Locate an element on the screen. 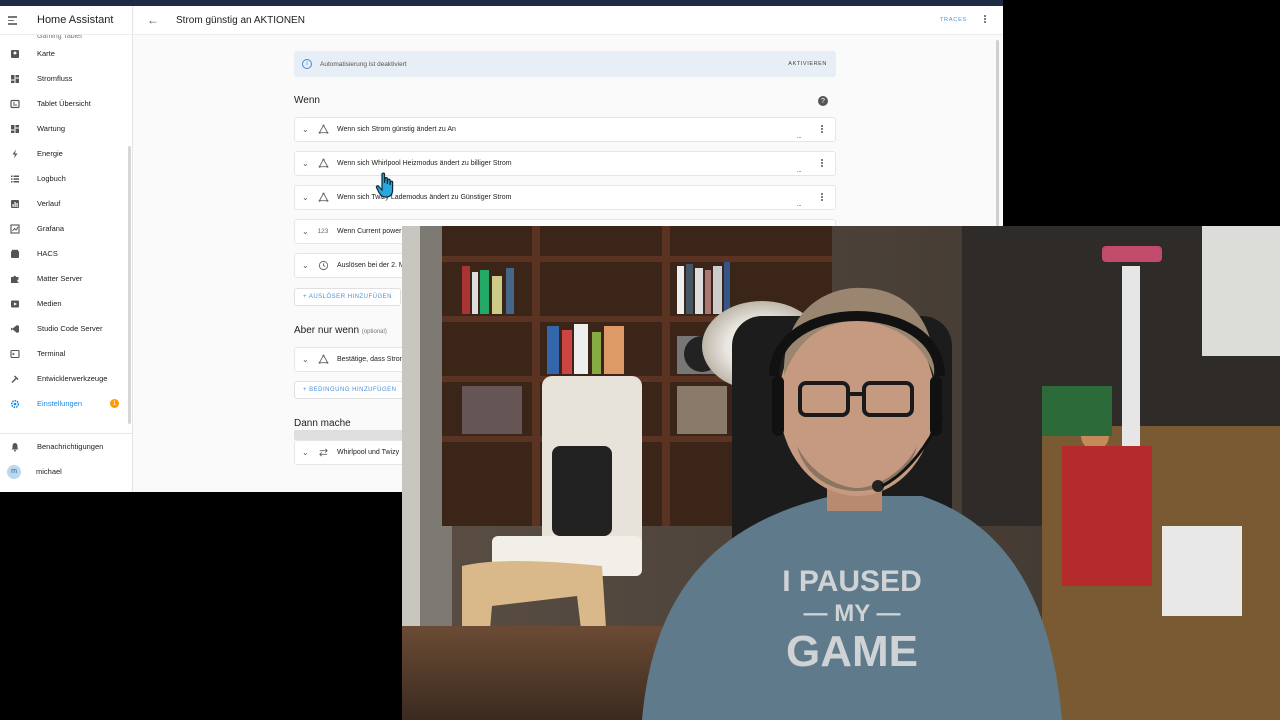 Image resolution: width=1280 pixels, height=720 pixels. sidebar-header: Home Assistant is located at coordinates (66, 20).